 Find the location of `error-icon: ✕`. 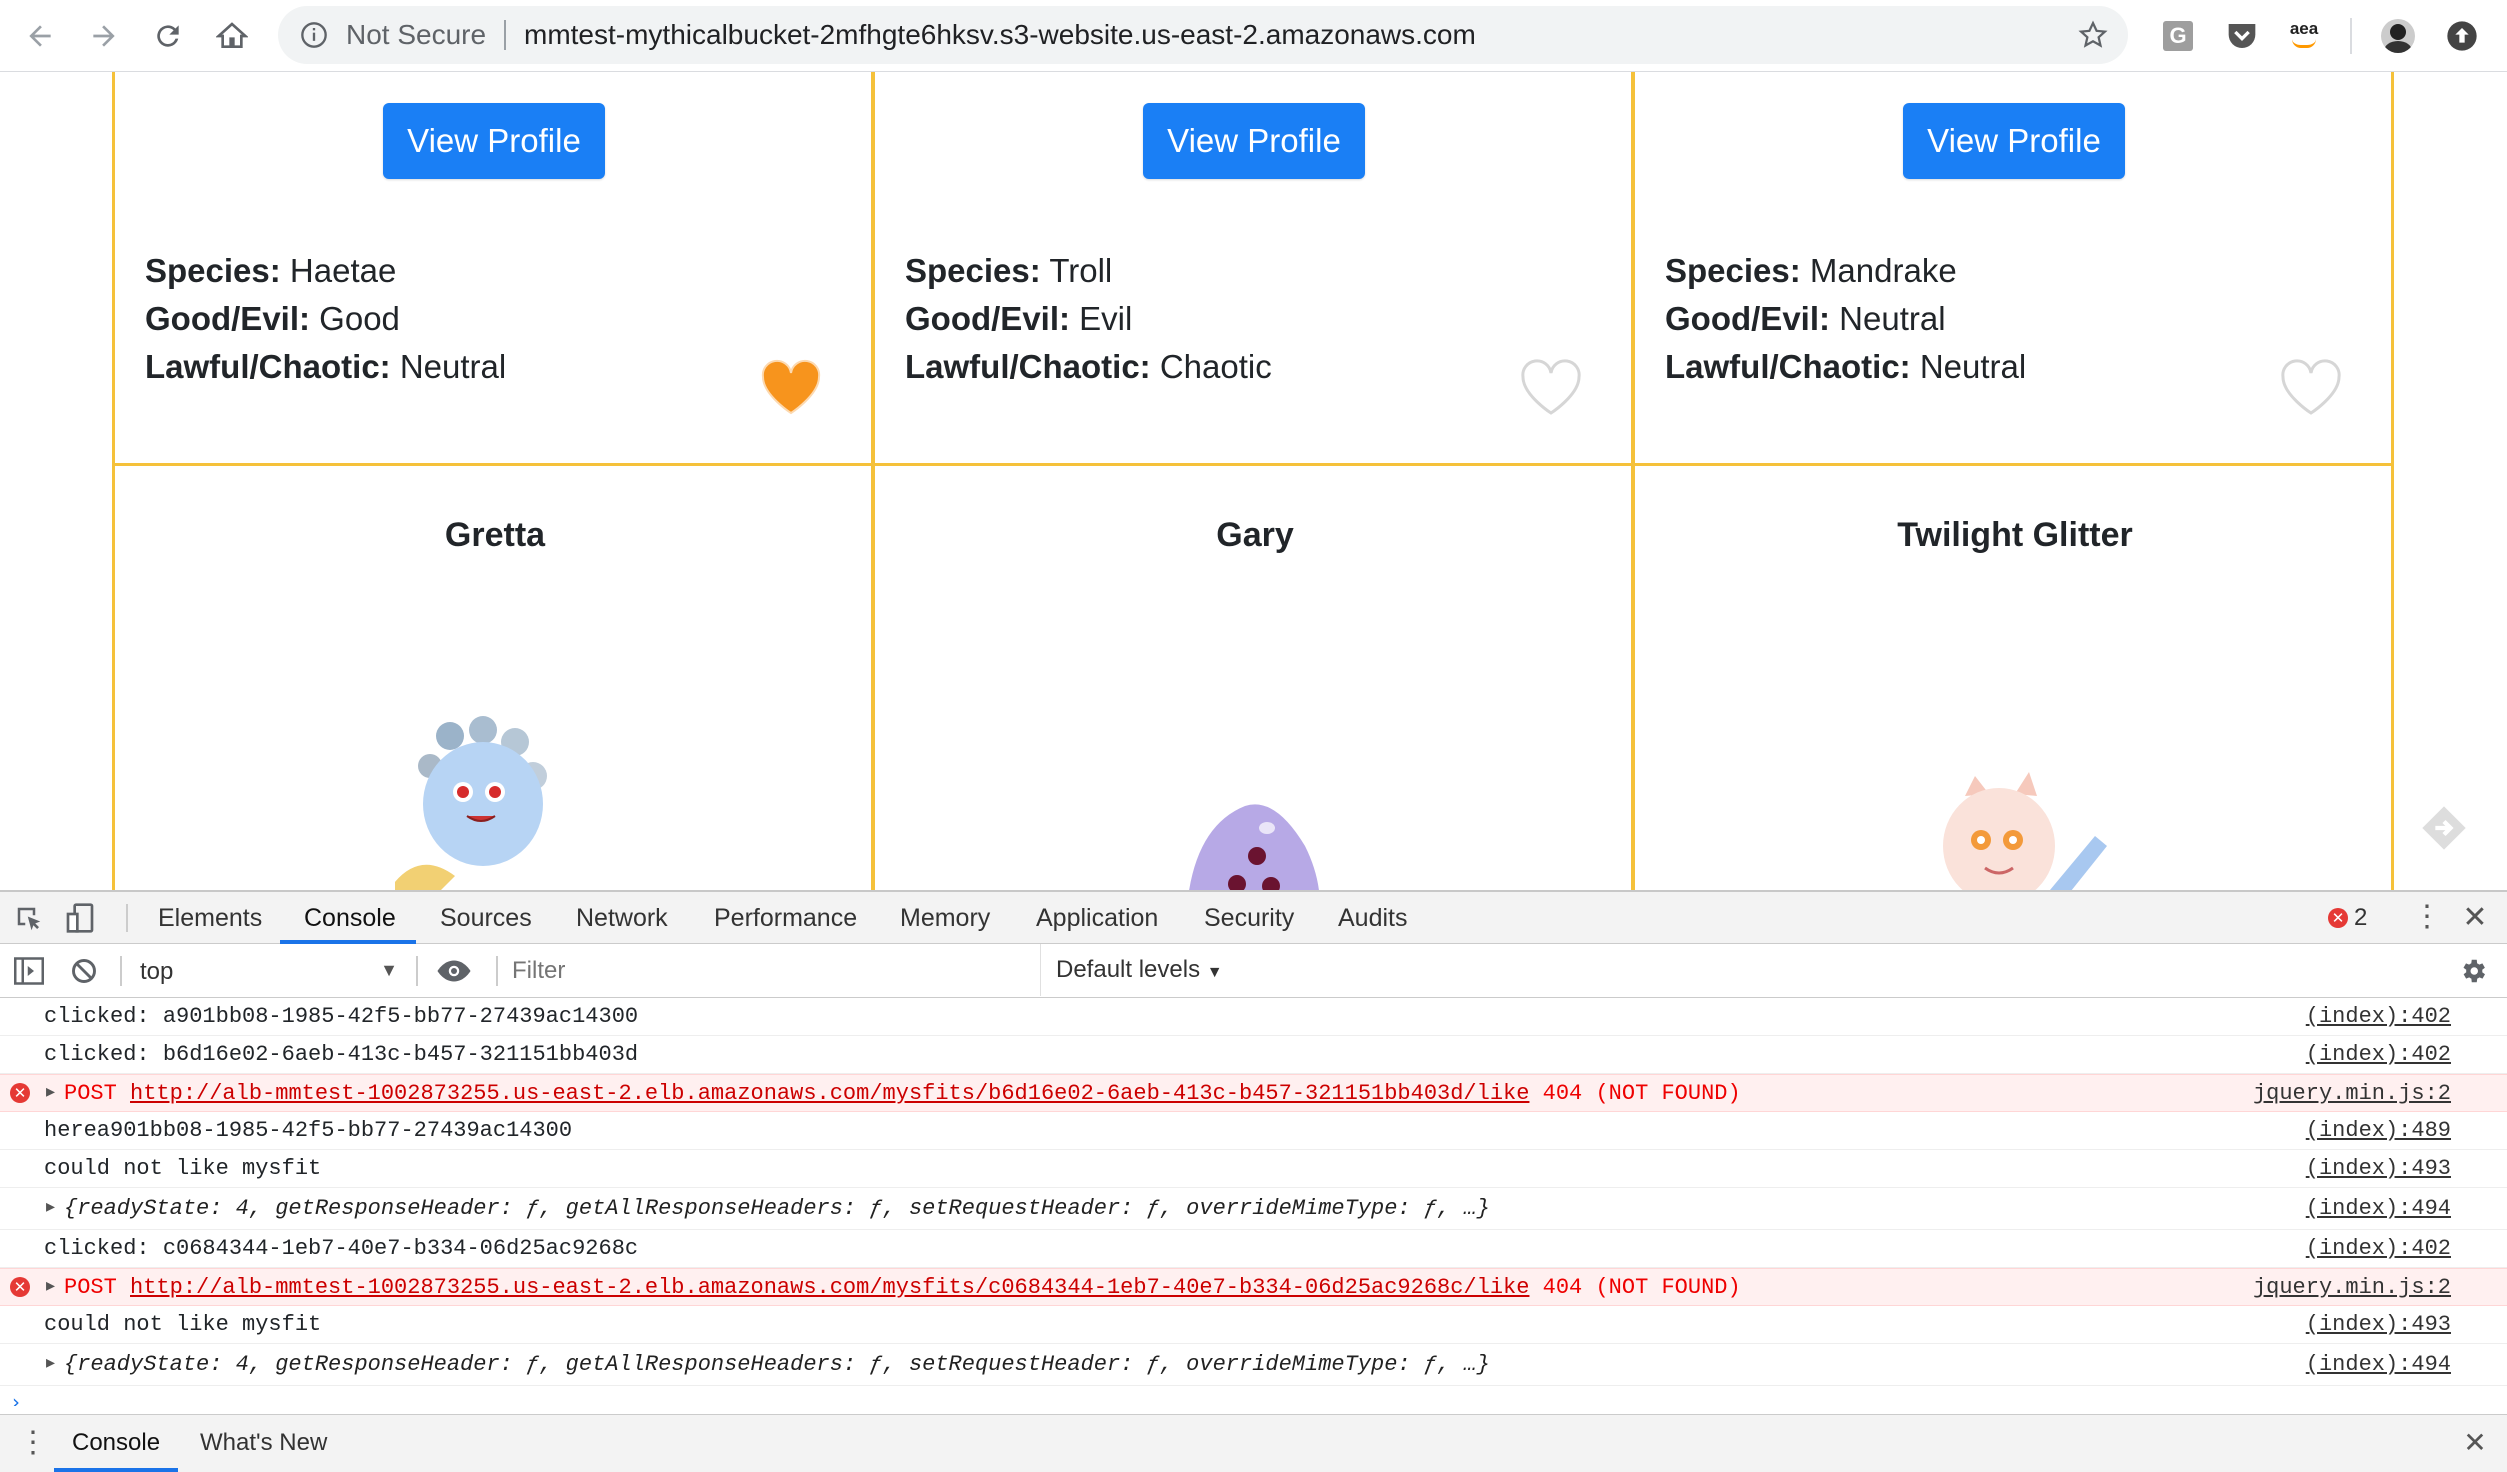

error-icon: ✕ is located at coordinates (20, 1287).